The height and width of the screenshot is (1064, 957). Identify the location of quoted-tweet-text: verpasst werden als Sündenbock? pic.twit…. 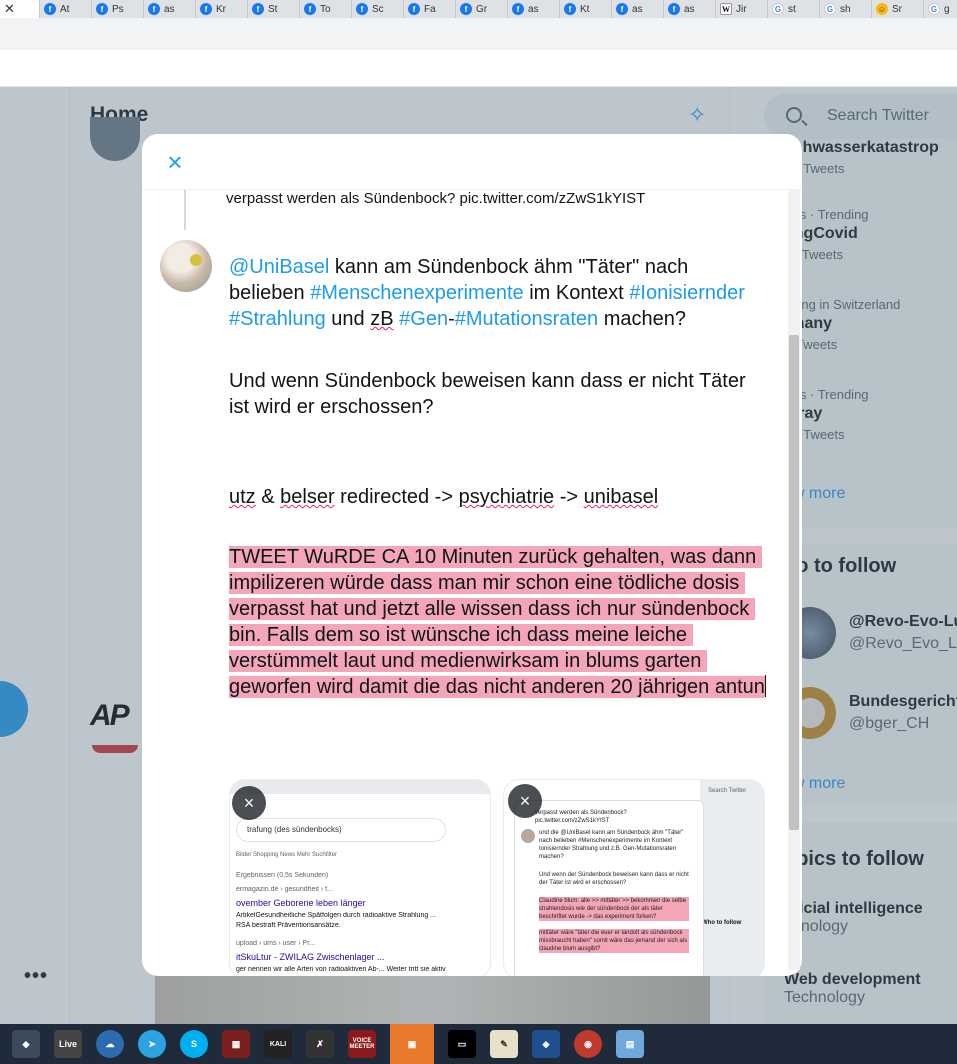
(436, 198).